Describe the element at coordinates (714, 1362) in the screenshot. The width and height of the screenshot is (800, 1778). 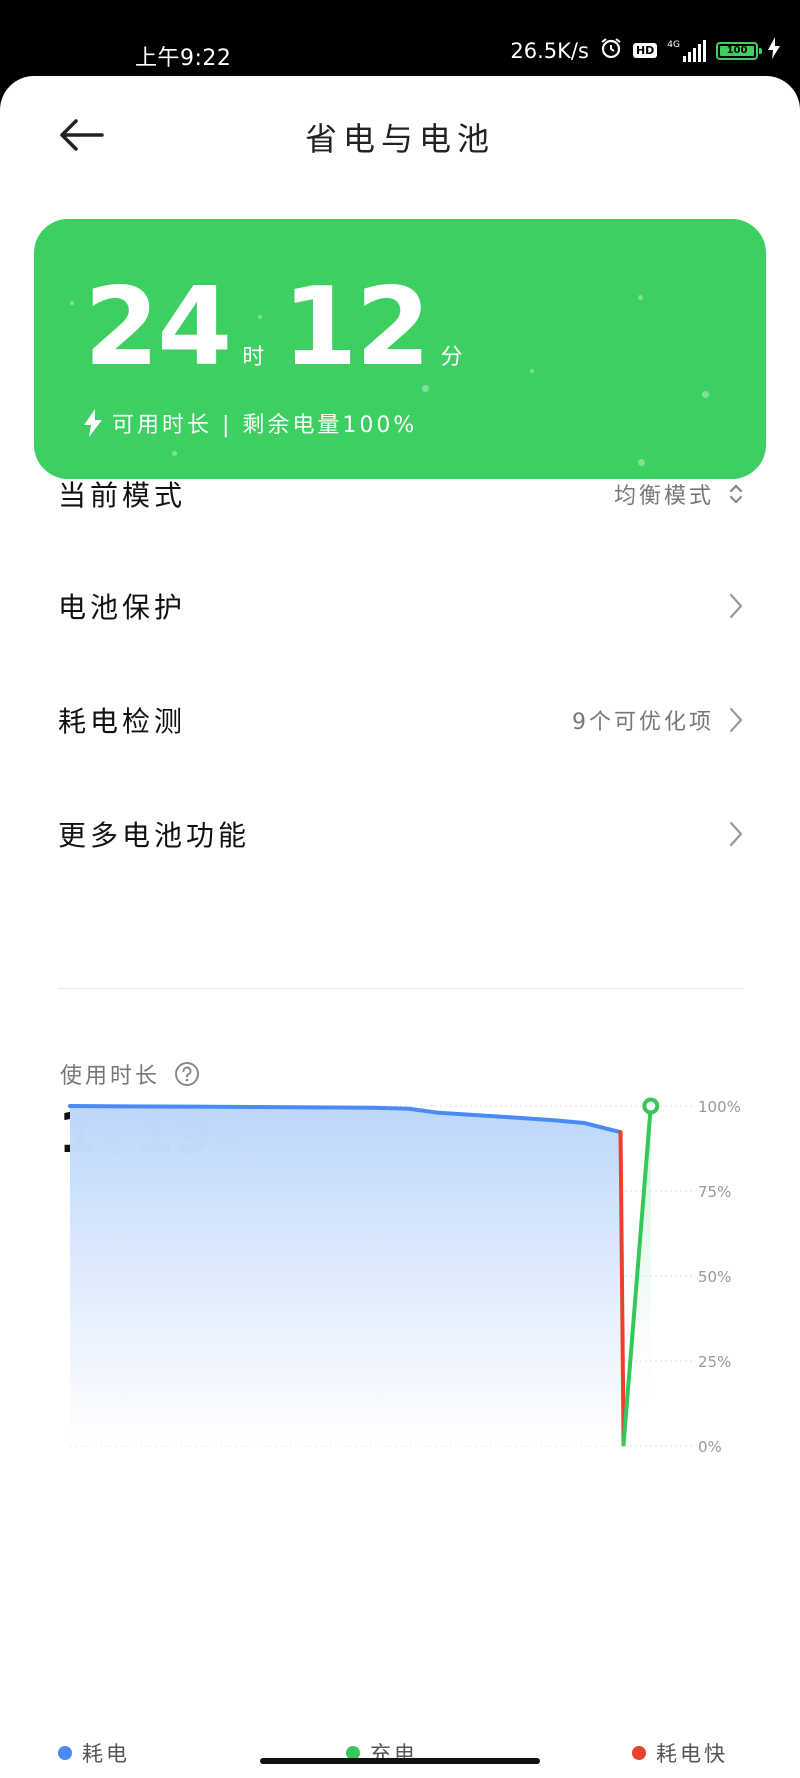
I see `y-tick-label: 25%` at that location.